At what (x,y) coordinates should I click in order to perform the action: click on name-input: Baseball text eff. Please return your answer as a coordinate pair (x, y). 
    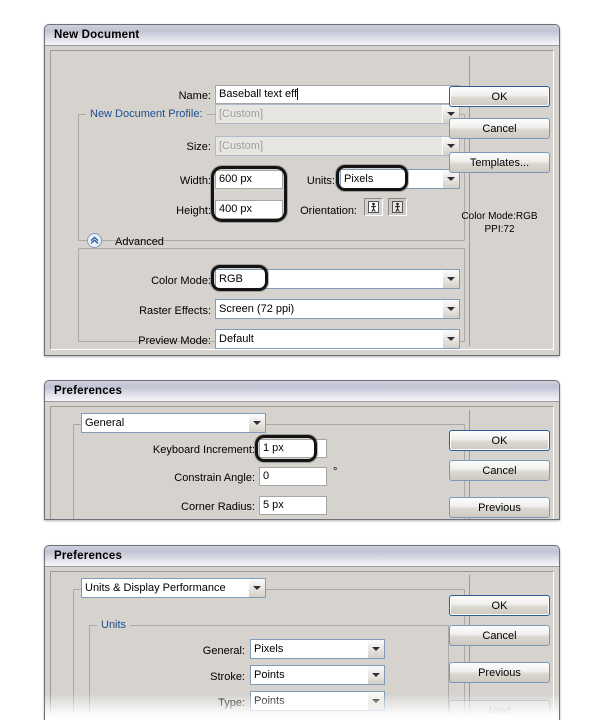
    Looking at the image, I should click on (337, 94).